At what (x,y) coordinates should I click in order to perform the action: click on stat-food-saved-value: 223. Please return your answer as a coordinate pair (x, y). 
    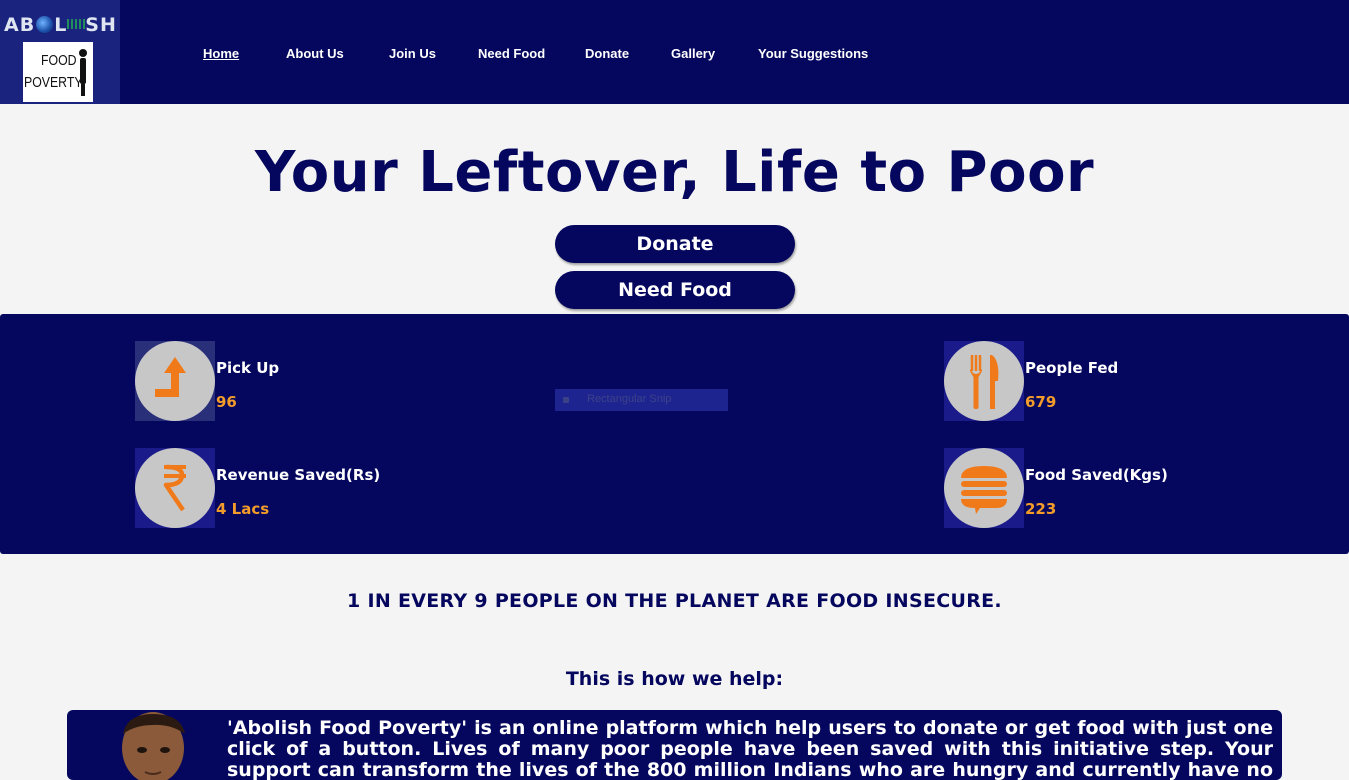
    Looking at the image, I should click on (1041, 509).